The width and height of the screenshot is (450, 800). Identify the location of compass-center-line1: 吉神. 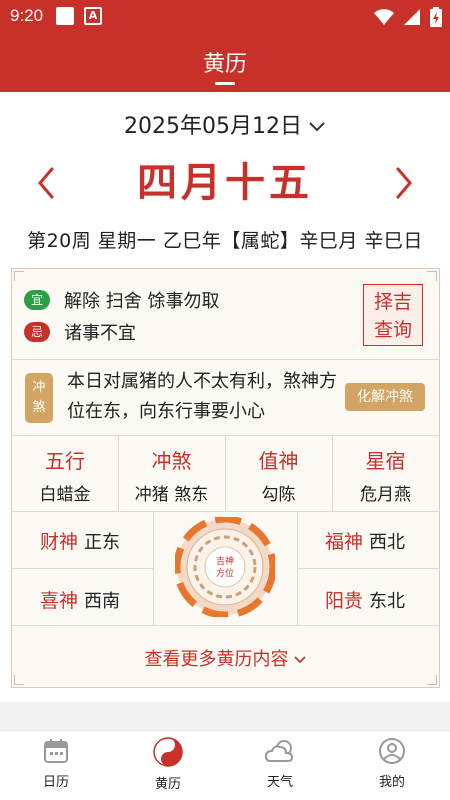
(225, 561).